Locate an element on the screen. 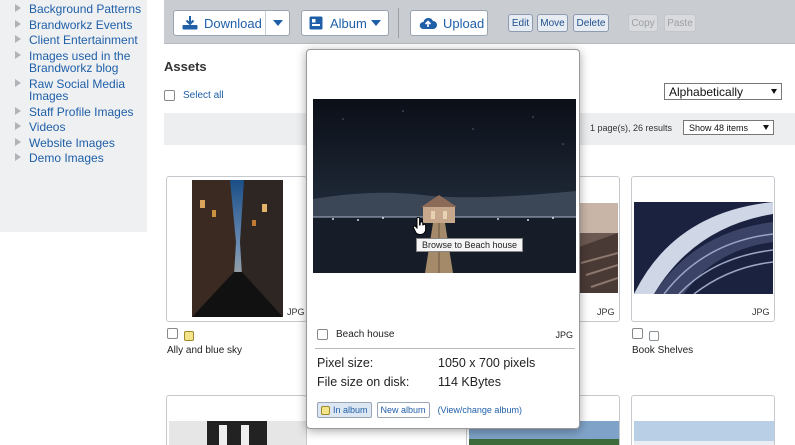 This screenshot has height=445, width=795. sort-order-value: Alphabetically is located at coordinates (706, 91).